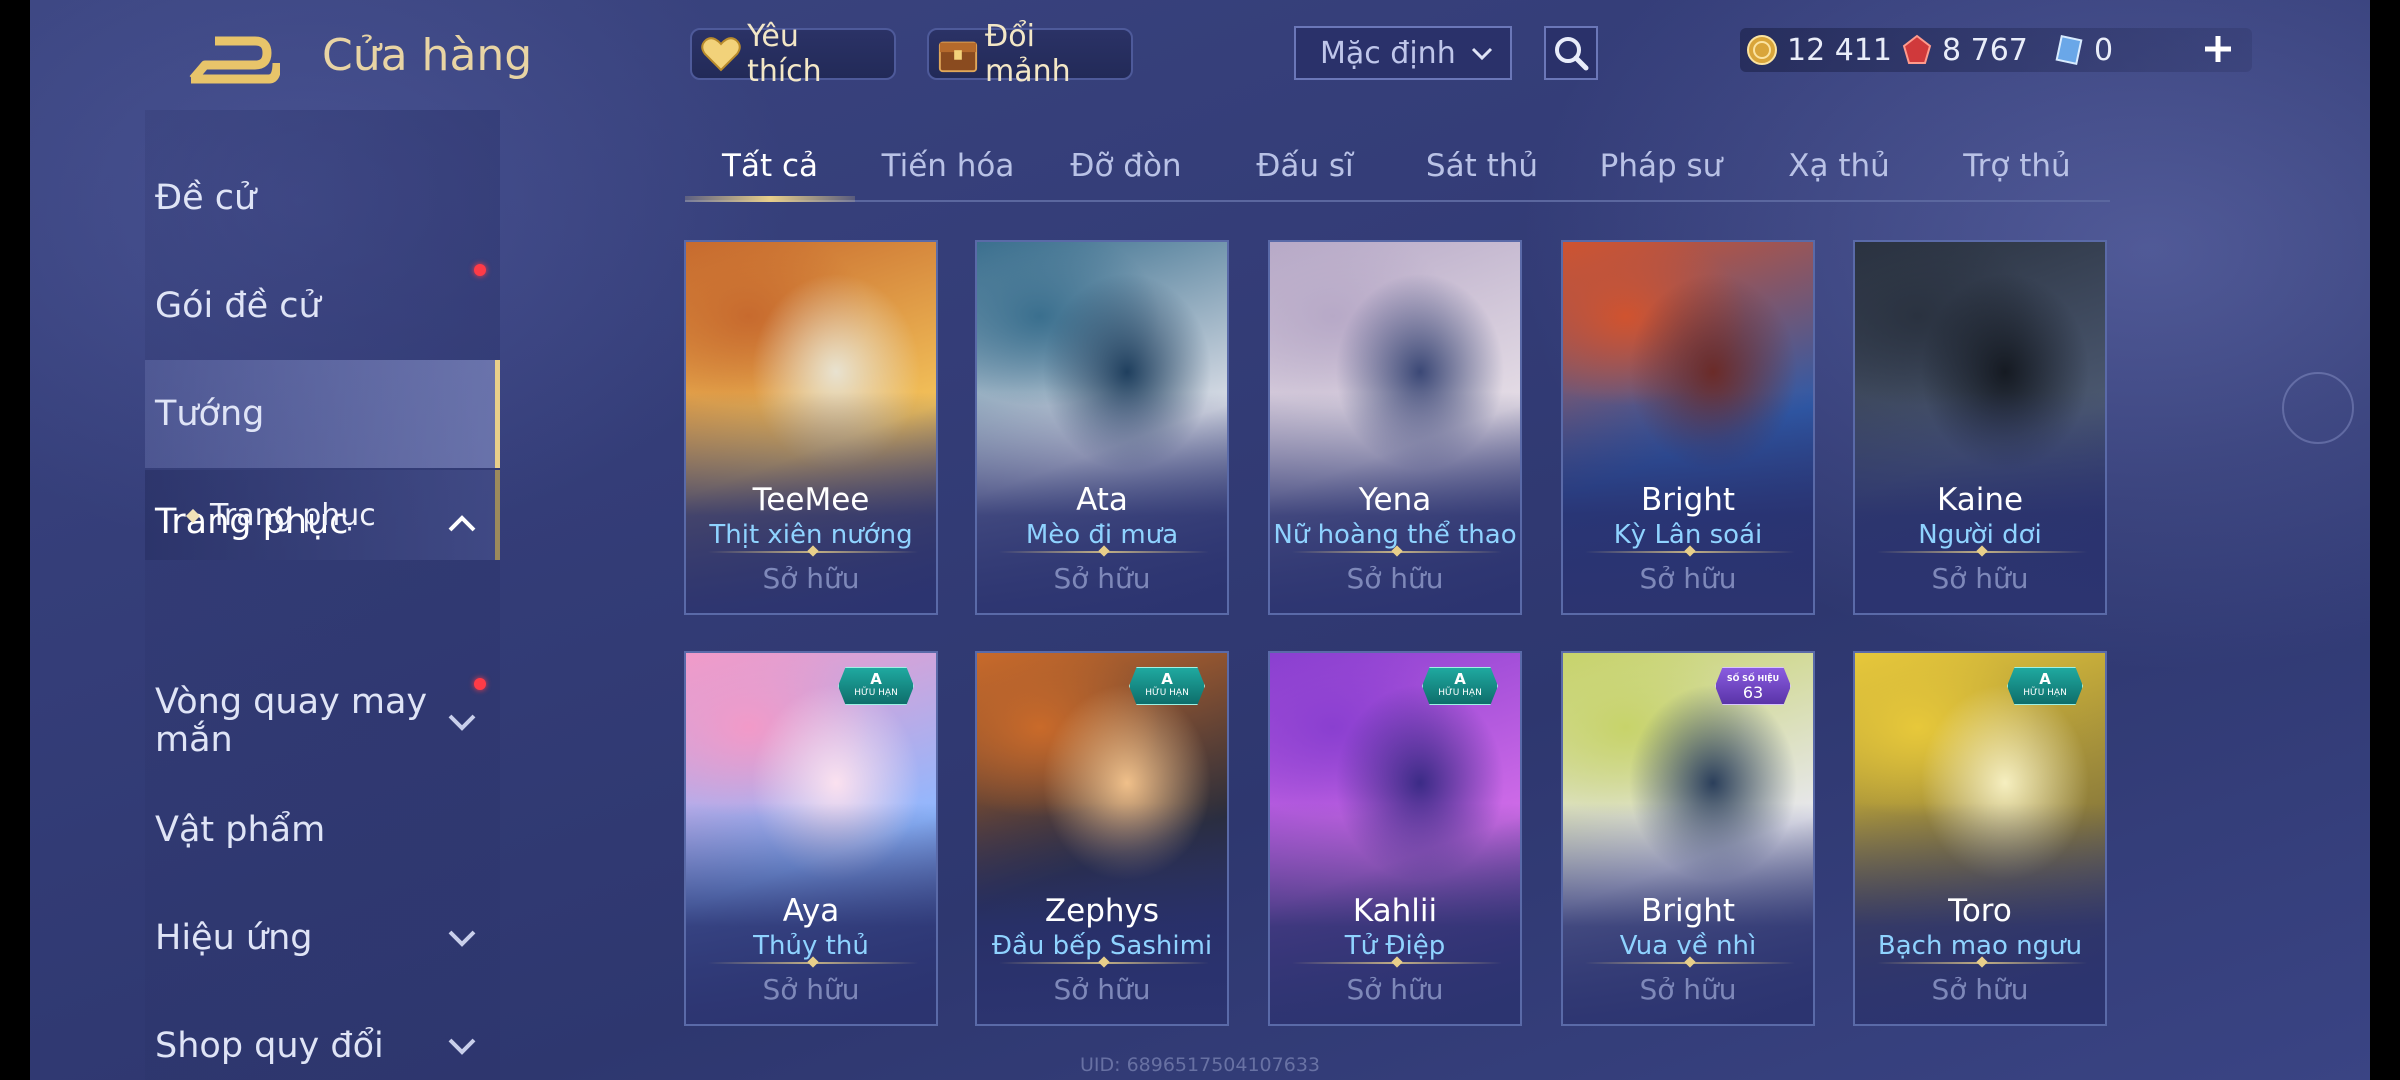  Describe the element at coordinates (811, 911) in the screenshot. I see `hero-name: Aya` at that location.